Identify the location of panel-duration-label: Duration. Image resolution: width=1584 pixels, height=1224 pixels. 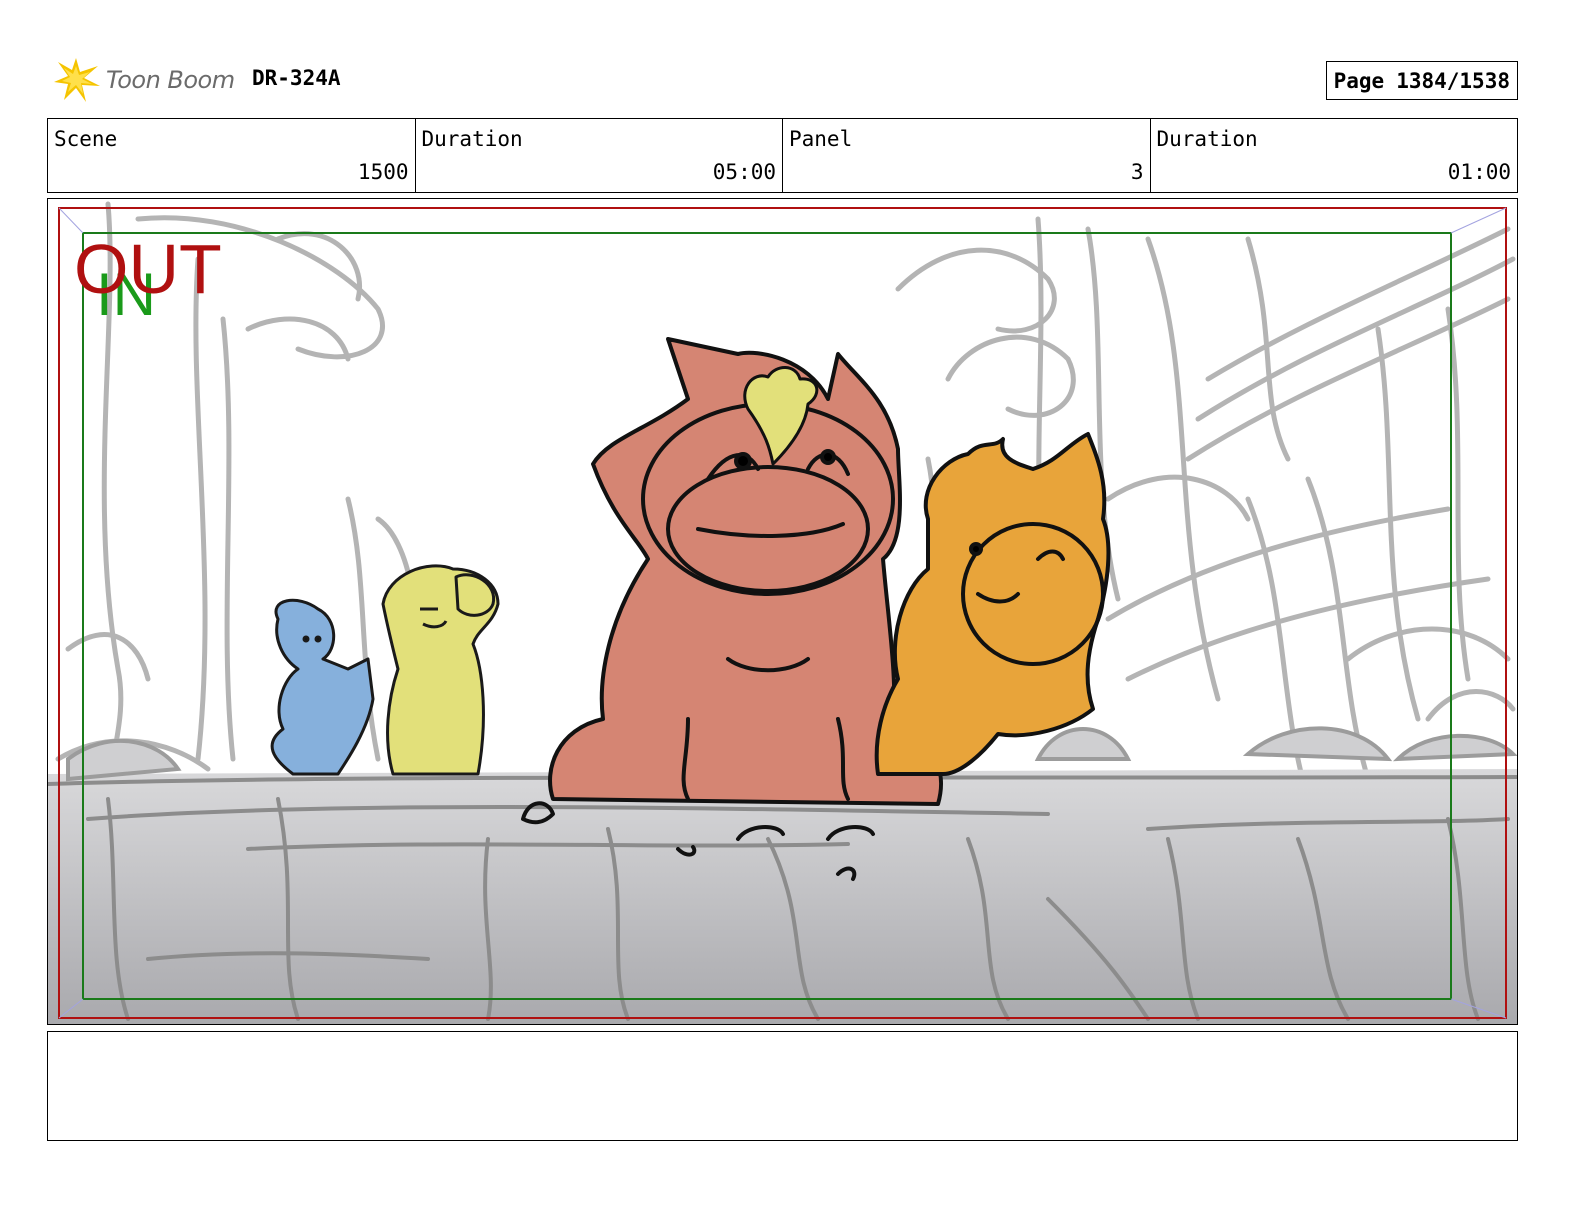
(1207, 139).